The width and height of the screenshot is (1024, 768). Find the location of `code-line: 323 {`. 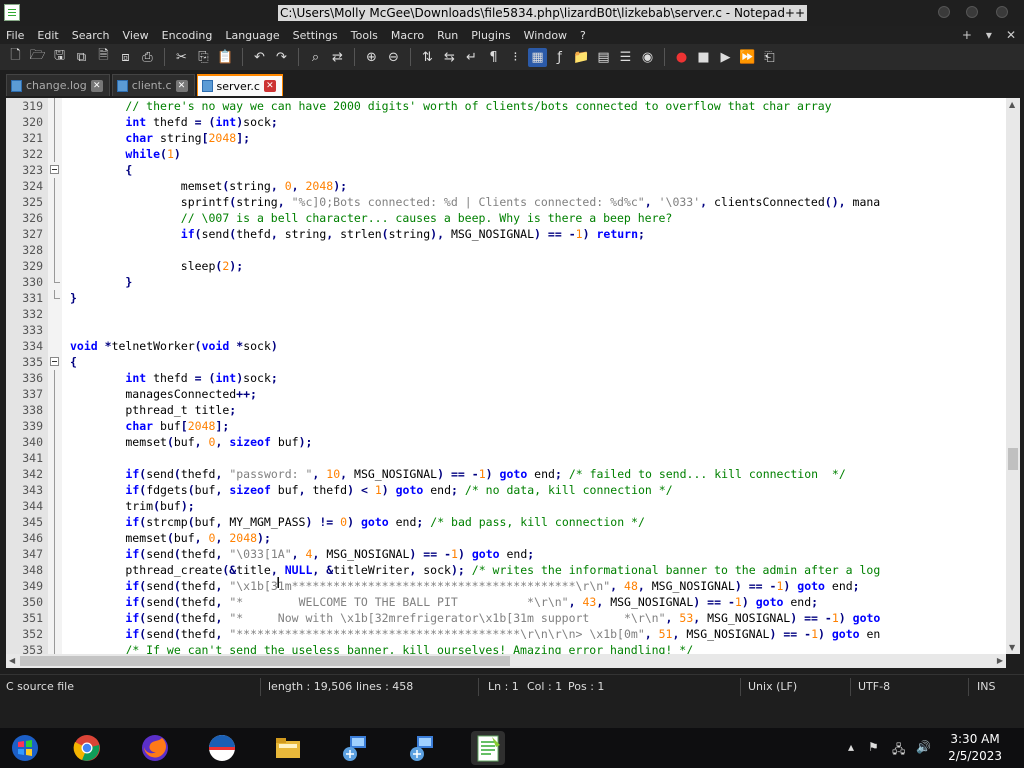

code-line: 323 { is located at coordinates (506, 170).